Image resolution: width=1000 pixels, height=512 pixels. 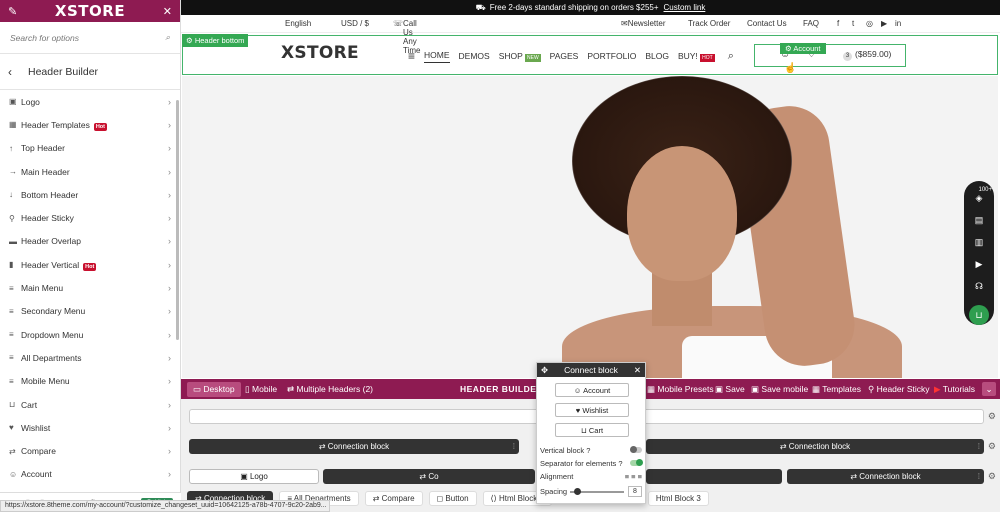 I want to click on language-select: English, so click(x=298, y=23).